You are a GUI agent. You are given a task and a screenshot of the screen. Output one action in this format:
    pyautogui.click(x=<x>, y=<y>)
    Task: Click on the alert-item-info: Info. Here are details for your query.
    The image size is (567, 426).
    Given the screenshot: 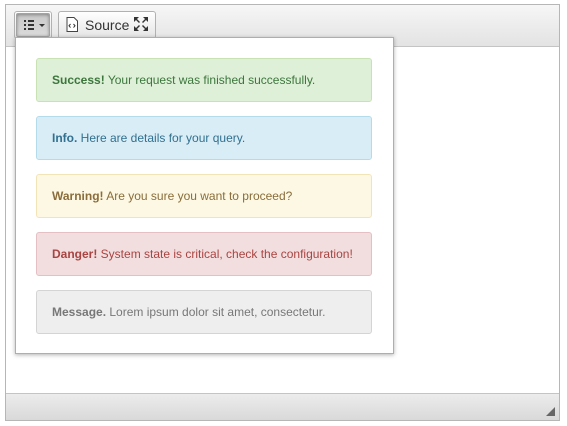 What is the action you would take?
    pyautogui.click(x=204, y=138)
    